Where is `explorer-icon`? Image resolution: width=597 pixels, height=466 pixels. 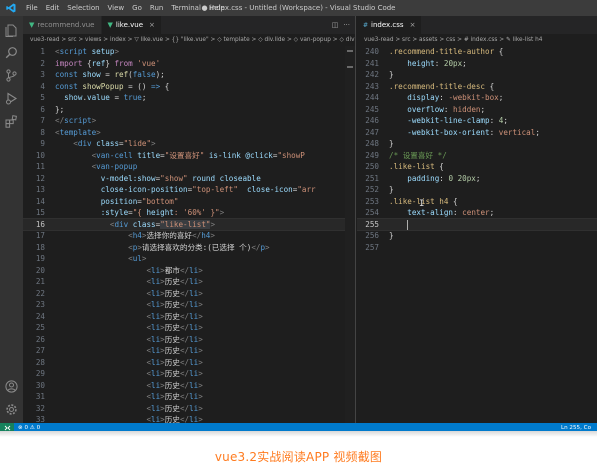
explorer-icon is located at coordinates (11, 29).